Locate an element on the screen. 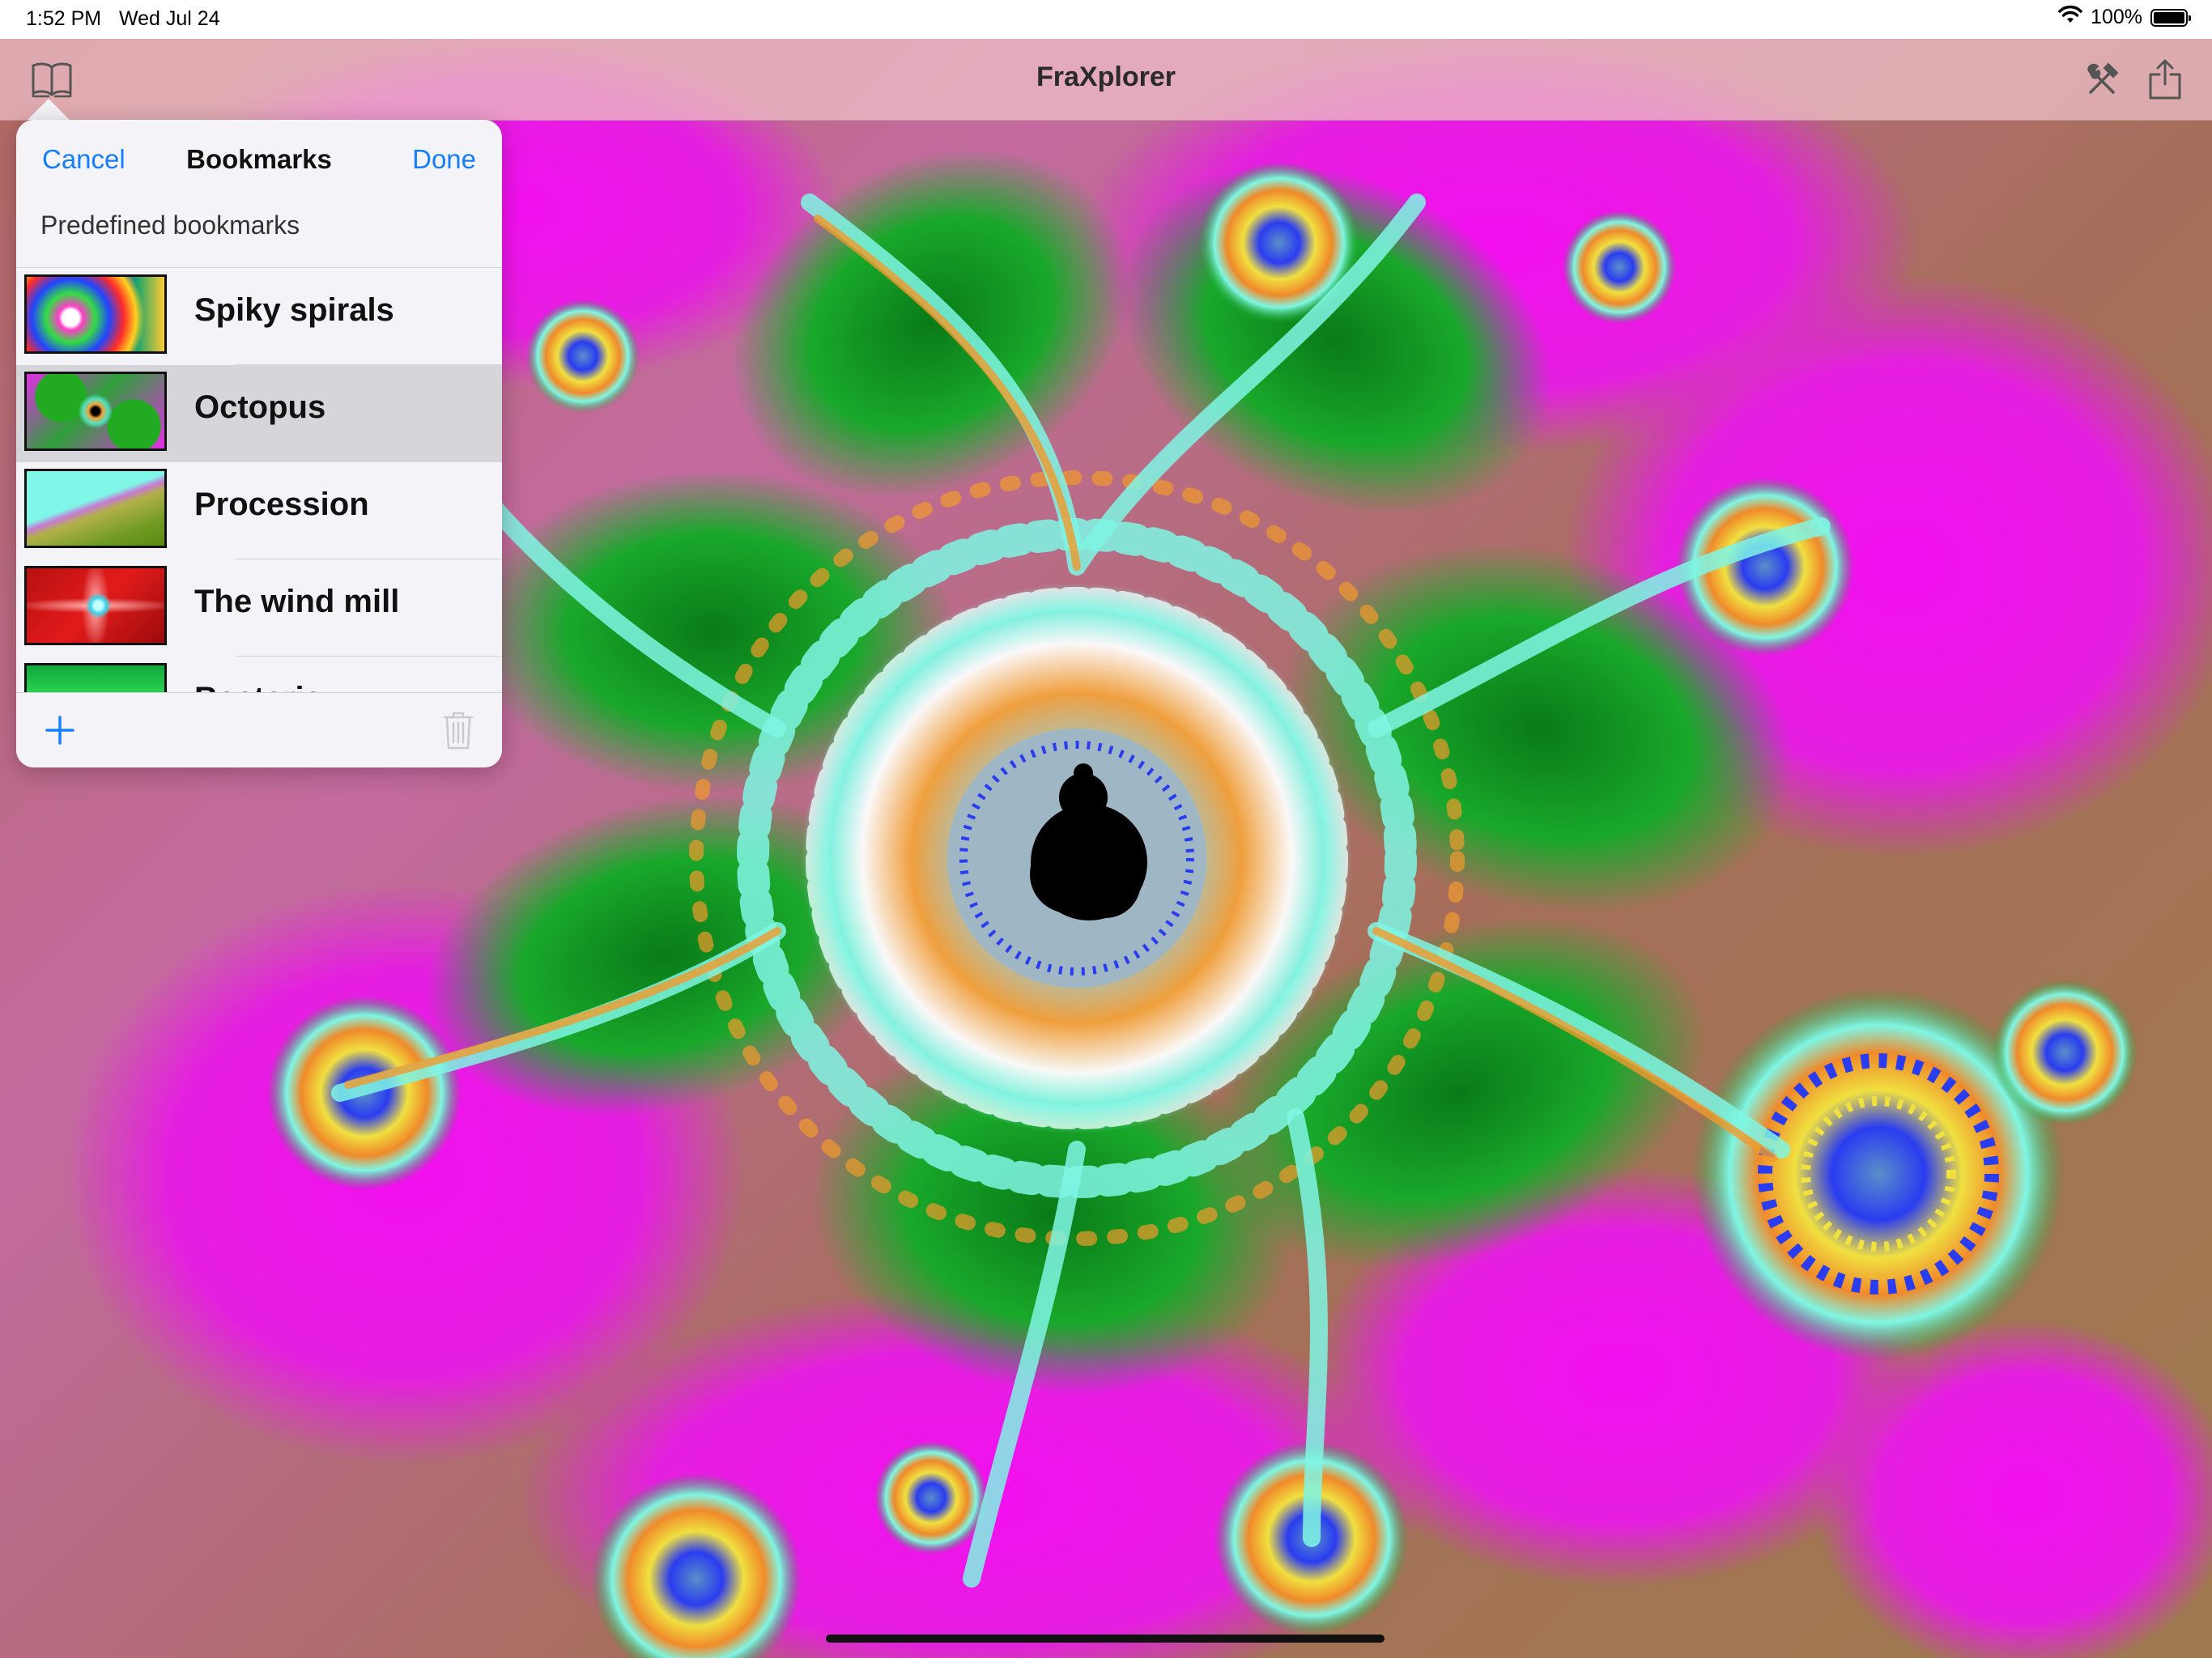 This screenshot has width=2212, height=1658. app-title: FraXplorer is located at coordinates (1106, 77).